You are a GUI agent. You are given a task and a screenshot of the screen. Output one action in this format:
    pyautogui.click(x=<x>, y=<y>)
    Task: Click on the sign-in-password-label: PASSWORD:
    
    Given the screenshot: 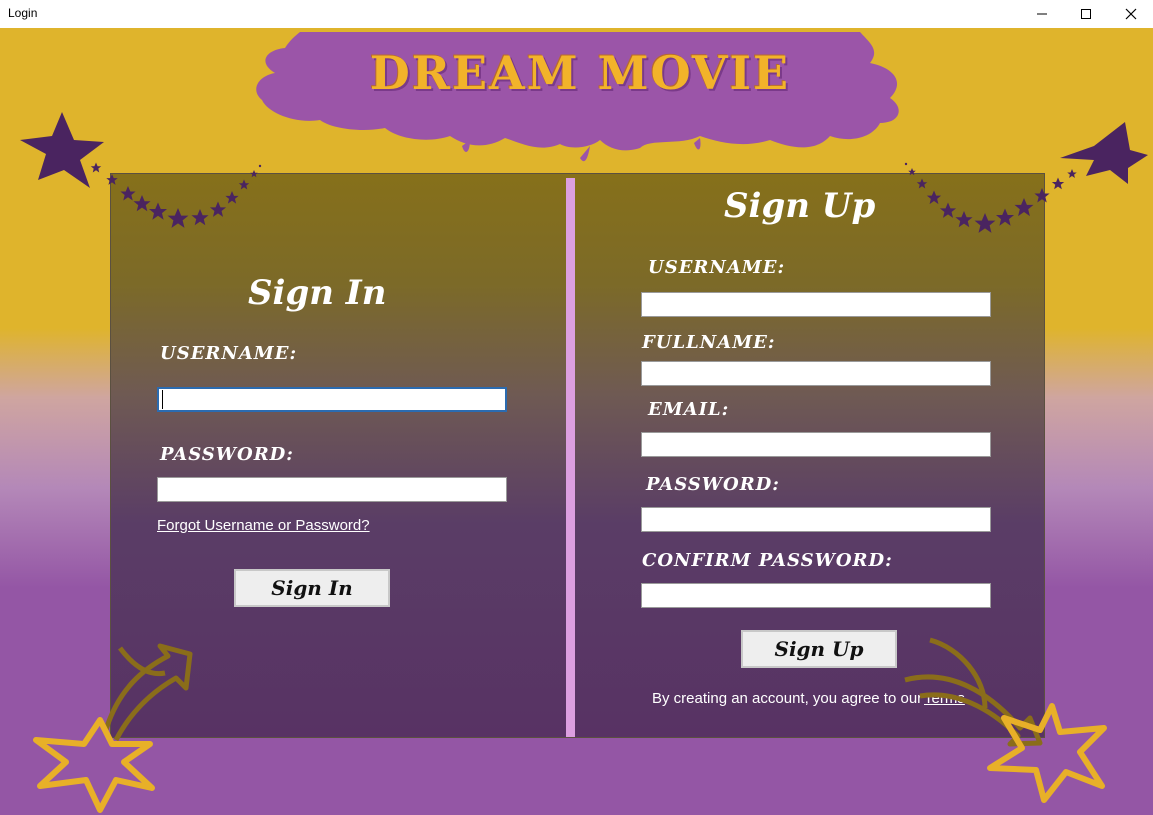 What is the action you would take?
    pyautogui.click(x=227, y=454)
    